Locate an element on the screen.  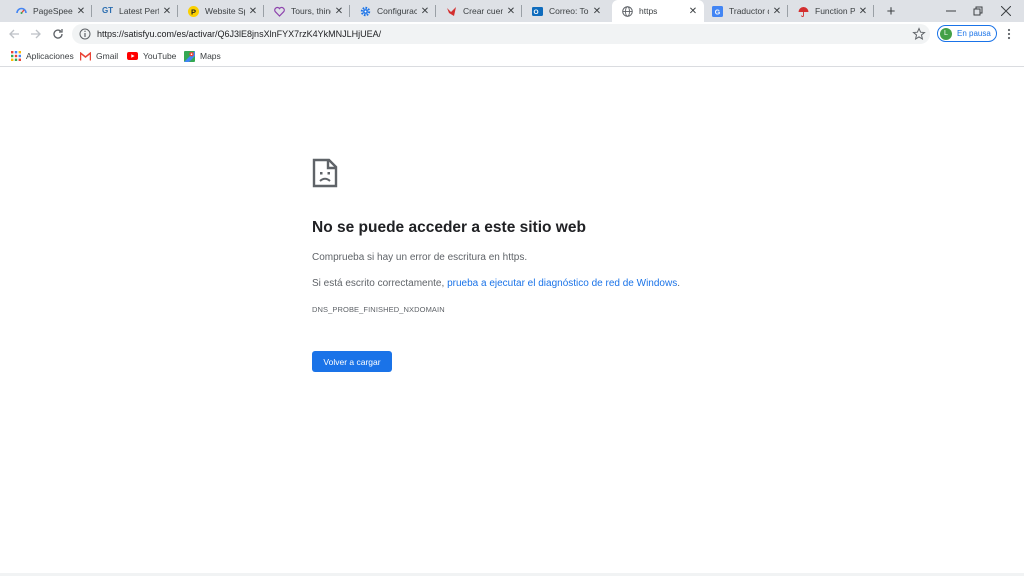
error-title: No se puede acceder a este sitio web is located at coordinates (449, 227).